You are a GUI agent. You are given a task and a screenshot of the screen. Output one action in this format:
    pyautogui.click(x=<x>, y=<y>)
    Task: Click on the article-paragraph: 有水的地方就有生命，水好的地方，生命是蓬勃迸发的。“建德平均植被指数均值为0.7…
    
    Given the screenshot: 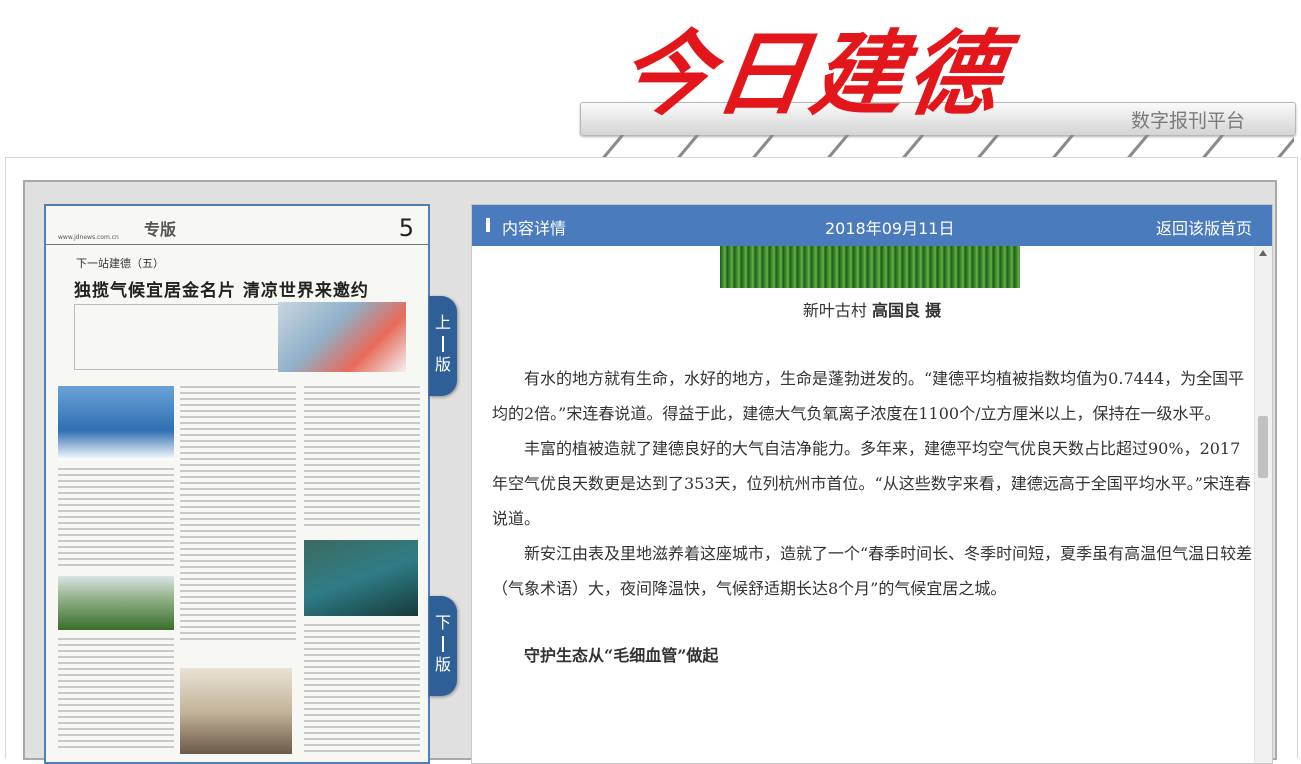 What is the action you would take?
    pyautogui.click(x=868, y=396)
    